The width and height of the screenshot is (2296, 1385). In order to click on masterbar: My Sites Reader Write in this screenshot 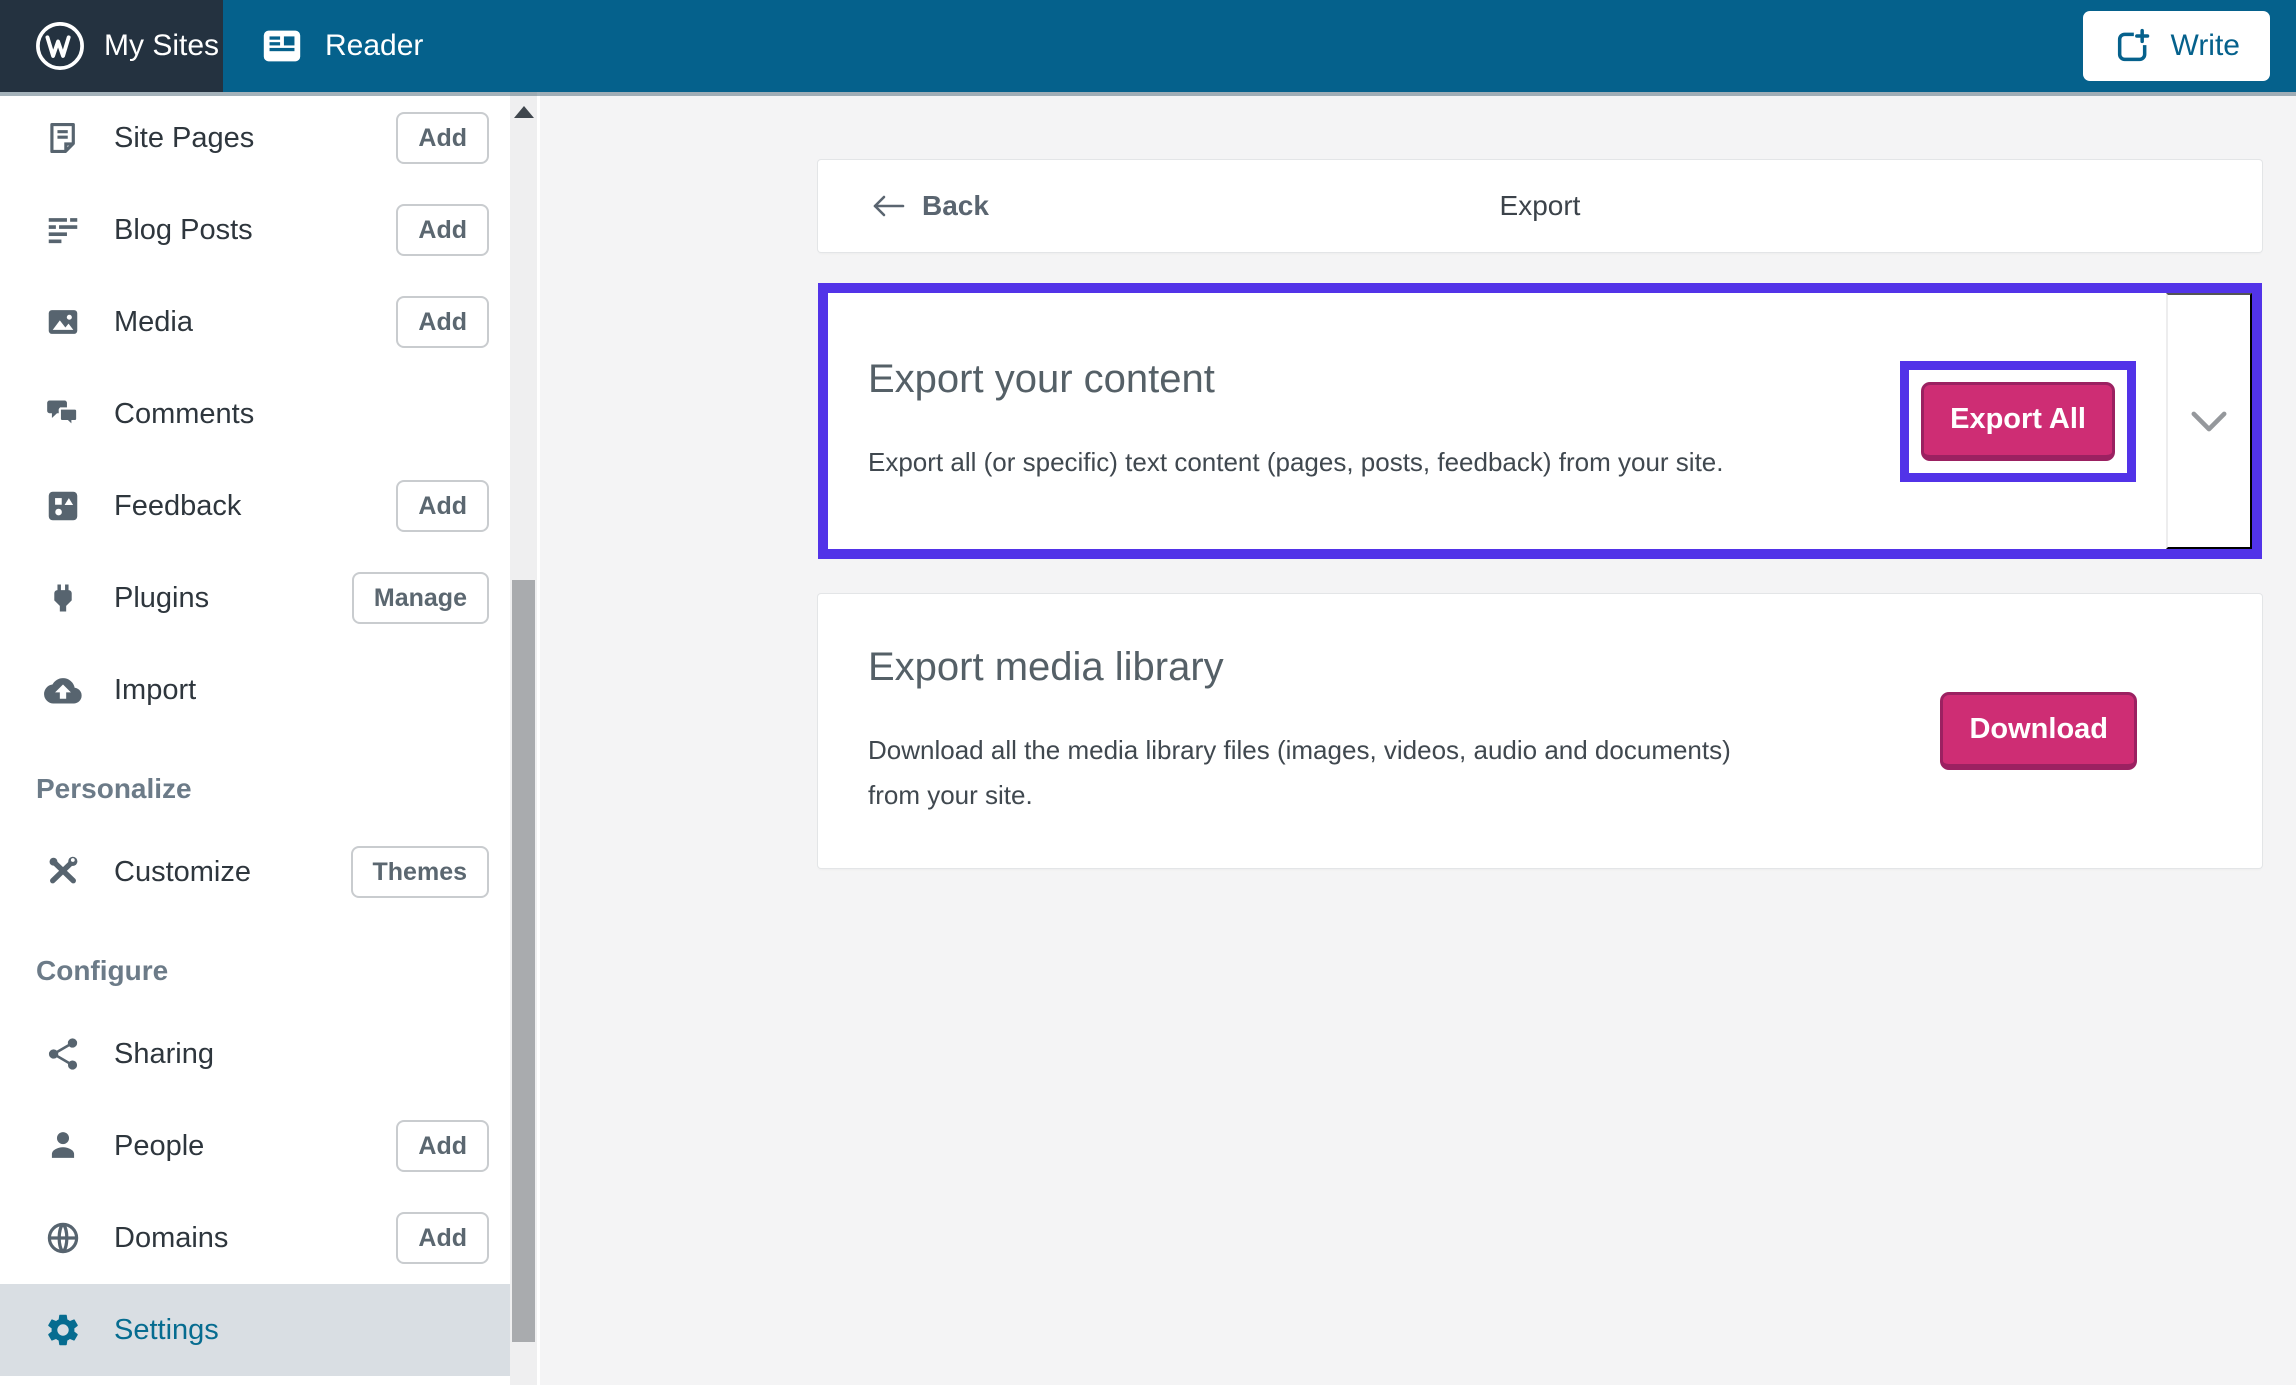, I will do `click(1148, 46)`.